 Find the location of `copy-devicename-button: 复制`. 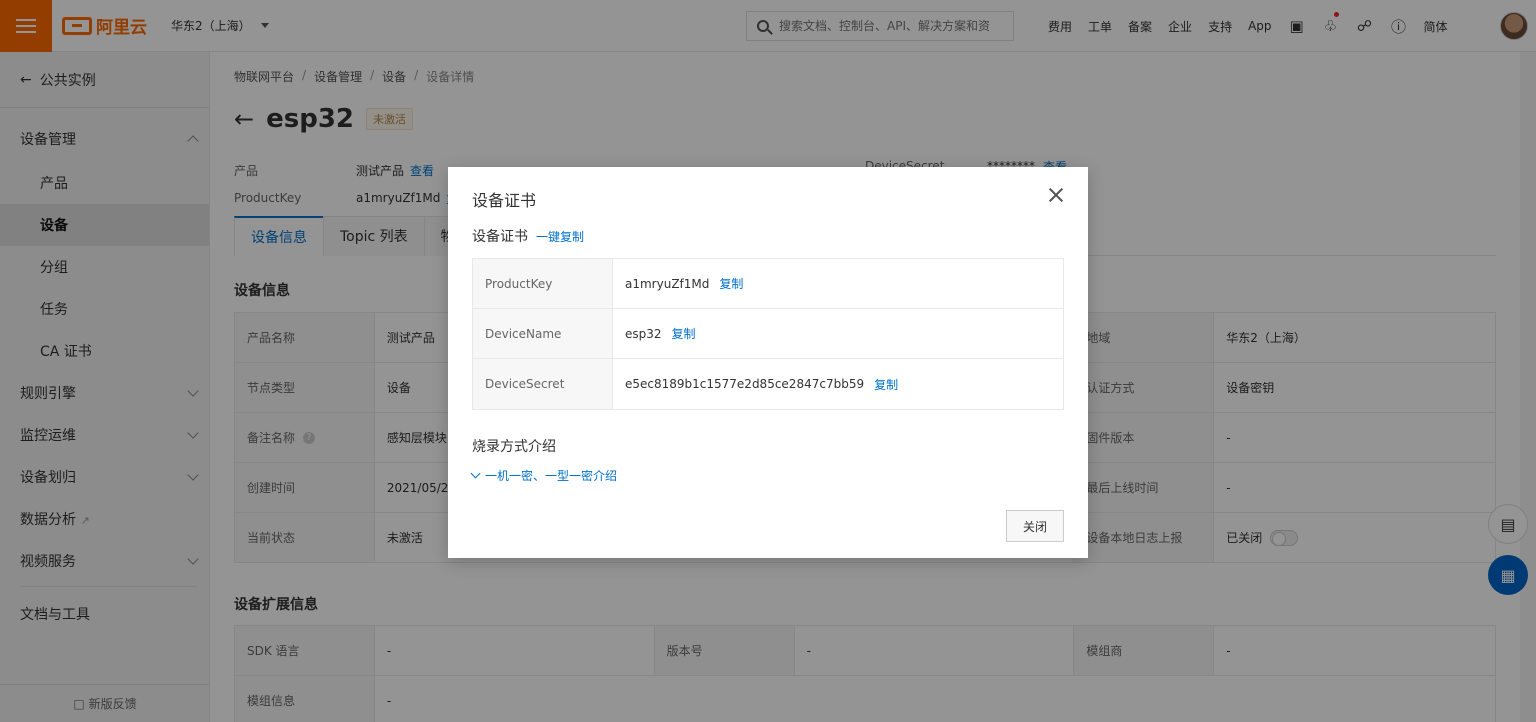

copy-devicename-button: 复制 is located at coordinates (684, 333).